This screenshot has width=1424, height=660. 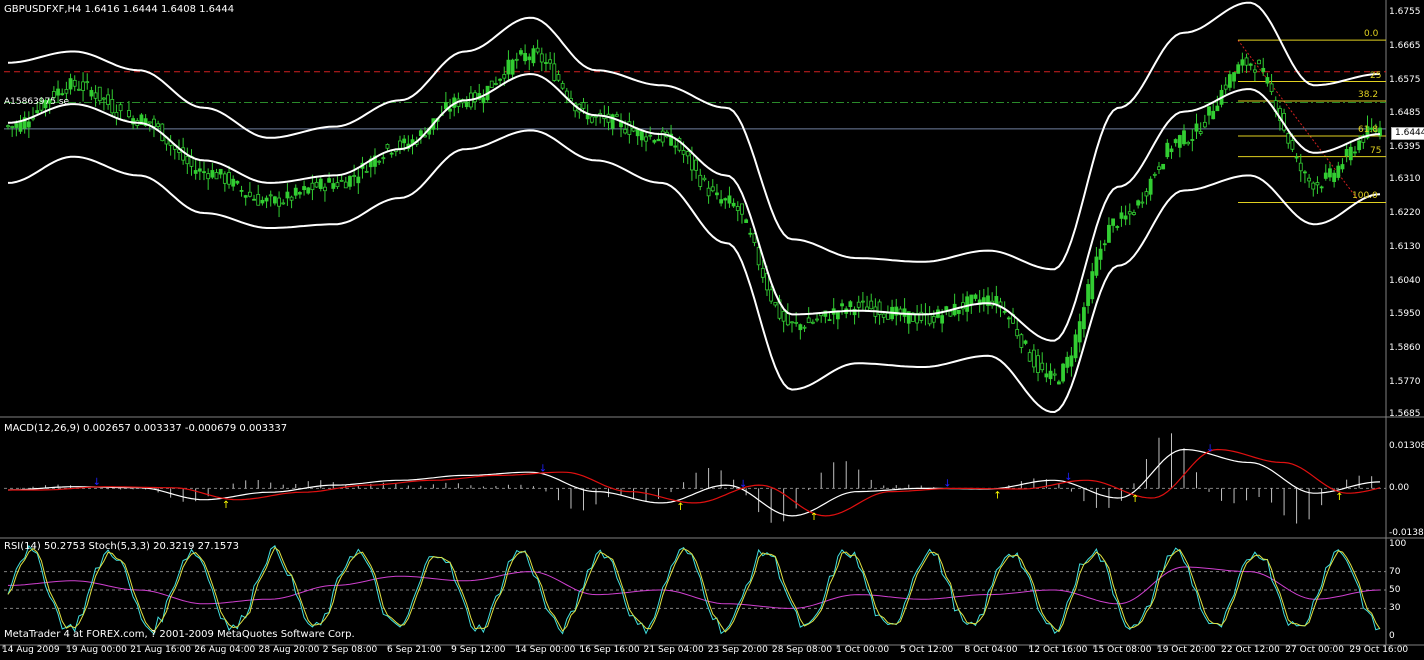 What do you see at coordinates (927, 650) in the screenshot?
I see `date-tick: 5 Oct 12:00` at bounding box center [927, 650].